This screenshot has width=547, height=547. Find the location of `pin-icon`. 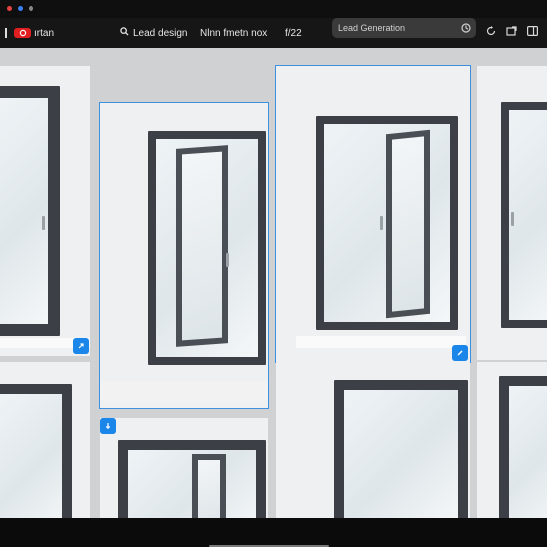

pin-icon is located at coordinates (108, 426).